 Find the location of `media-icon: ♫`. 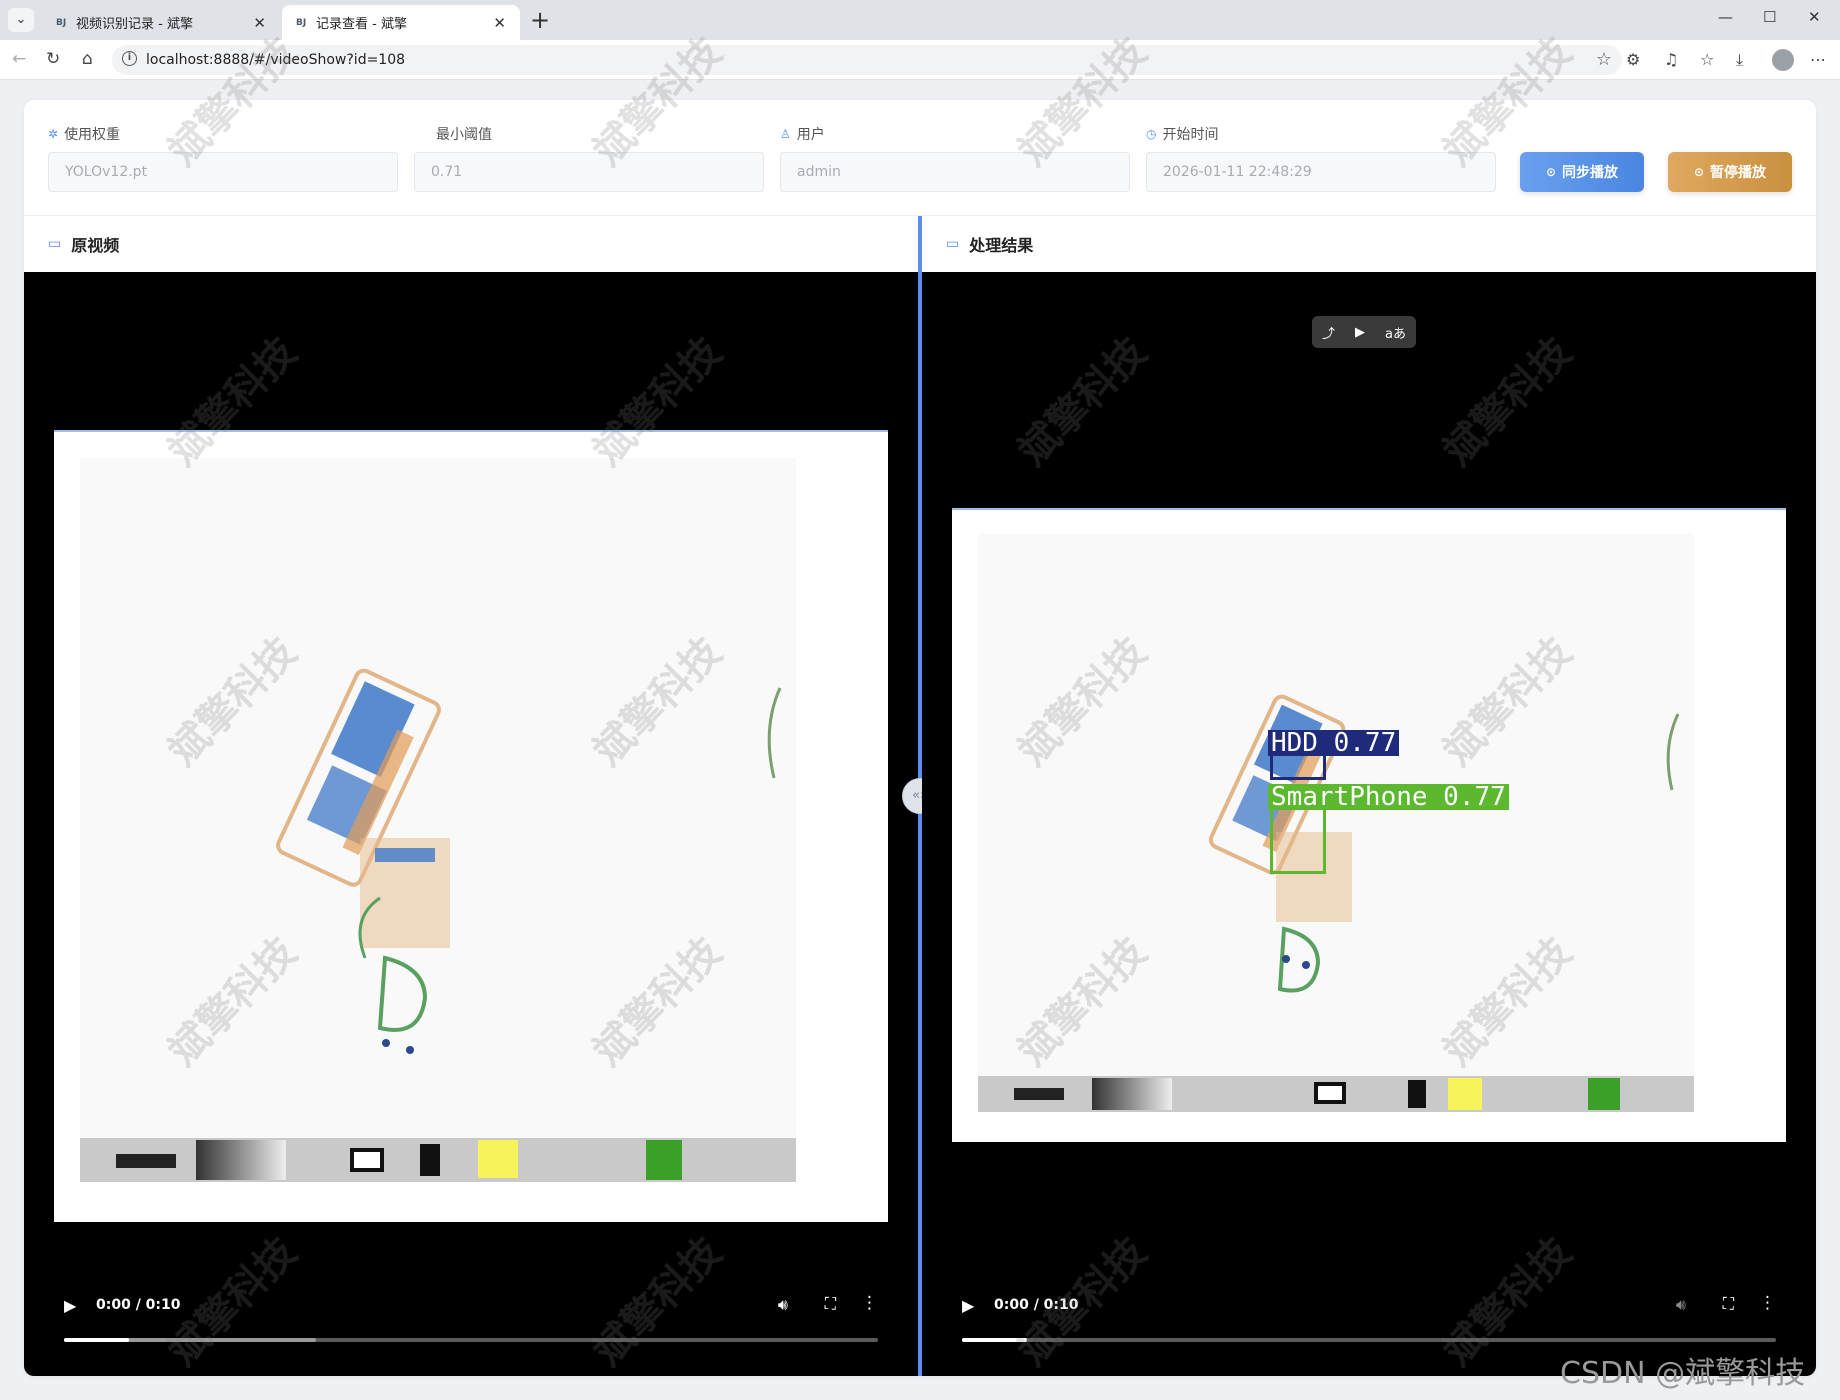

media-icon: ♫ is located at coordinates (1671, 59).